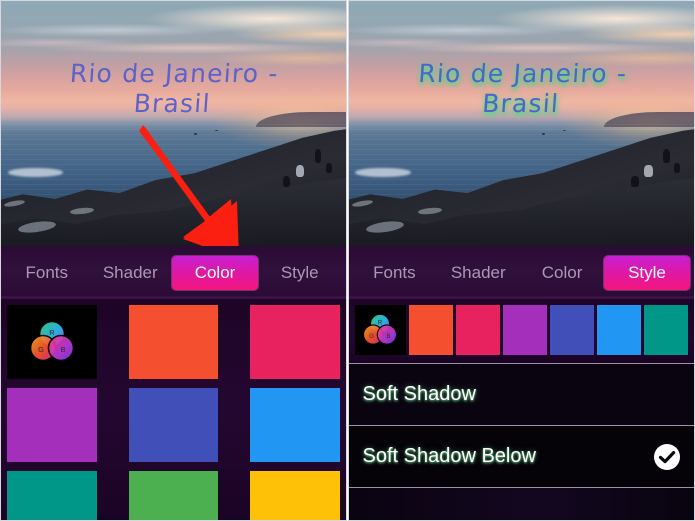 The image size is (695, 521). What do you see at coordinates (449, 456) in the screenshot?
I see `style-item-label: Soft Shadow Below` at bounding box center [449, 456].